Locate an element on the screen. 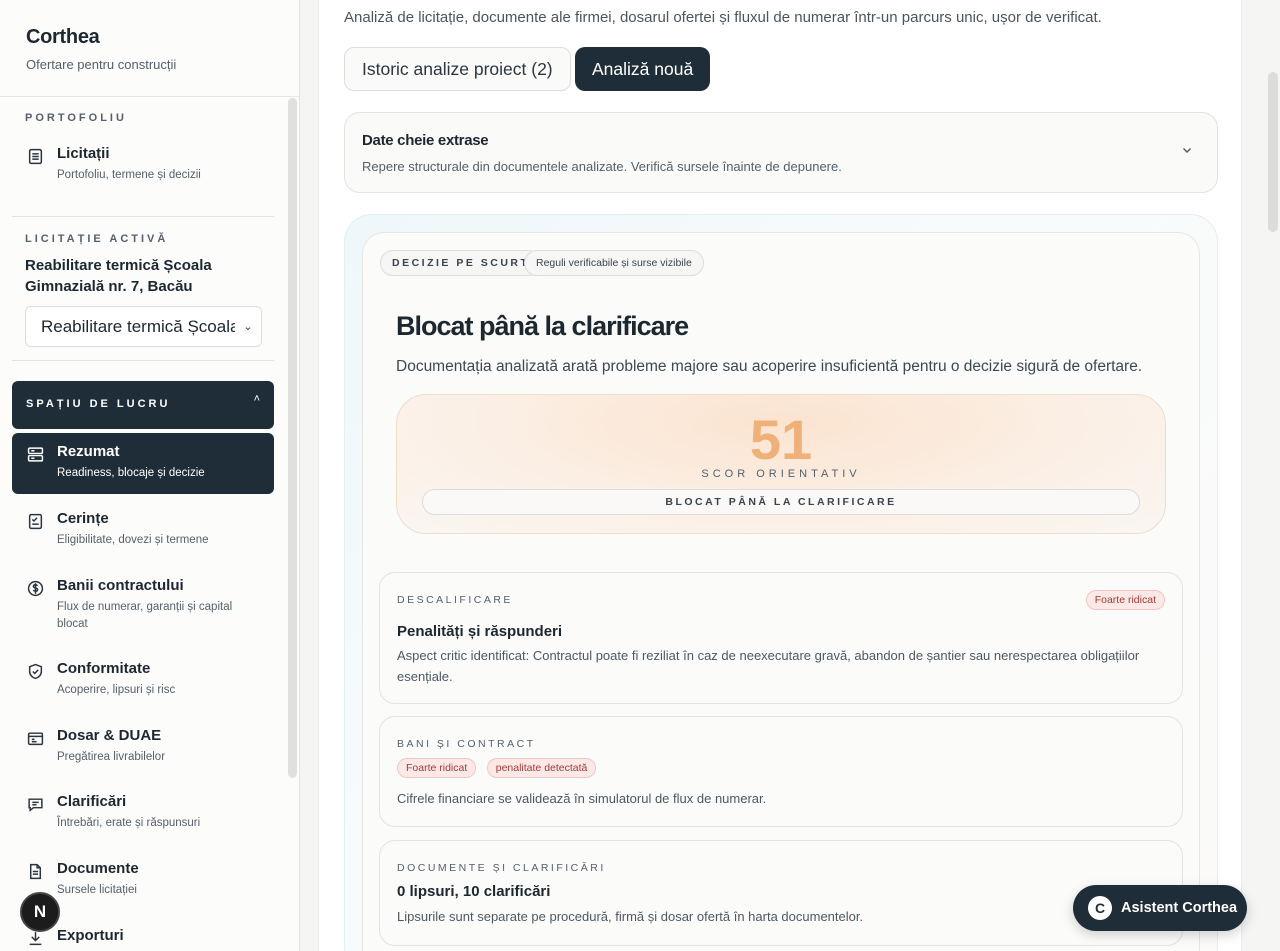 The height and width of the screenshot is (951, 1280). summary-icon is located at coordinates (35, 454).